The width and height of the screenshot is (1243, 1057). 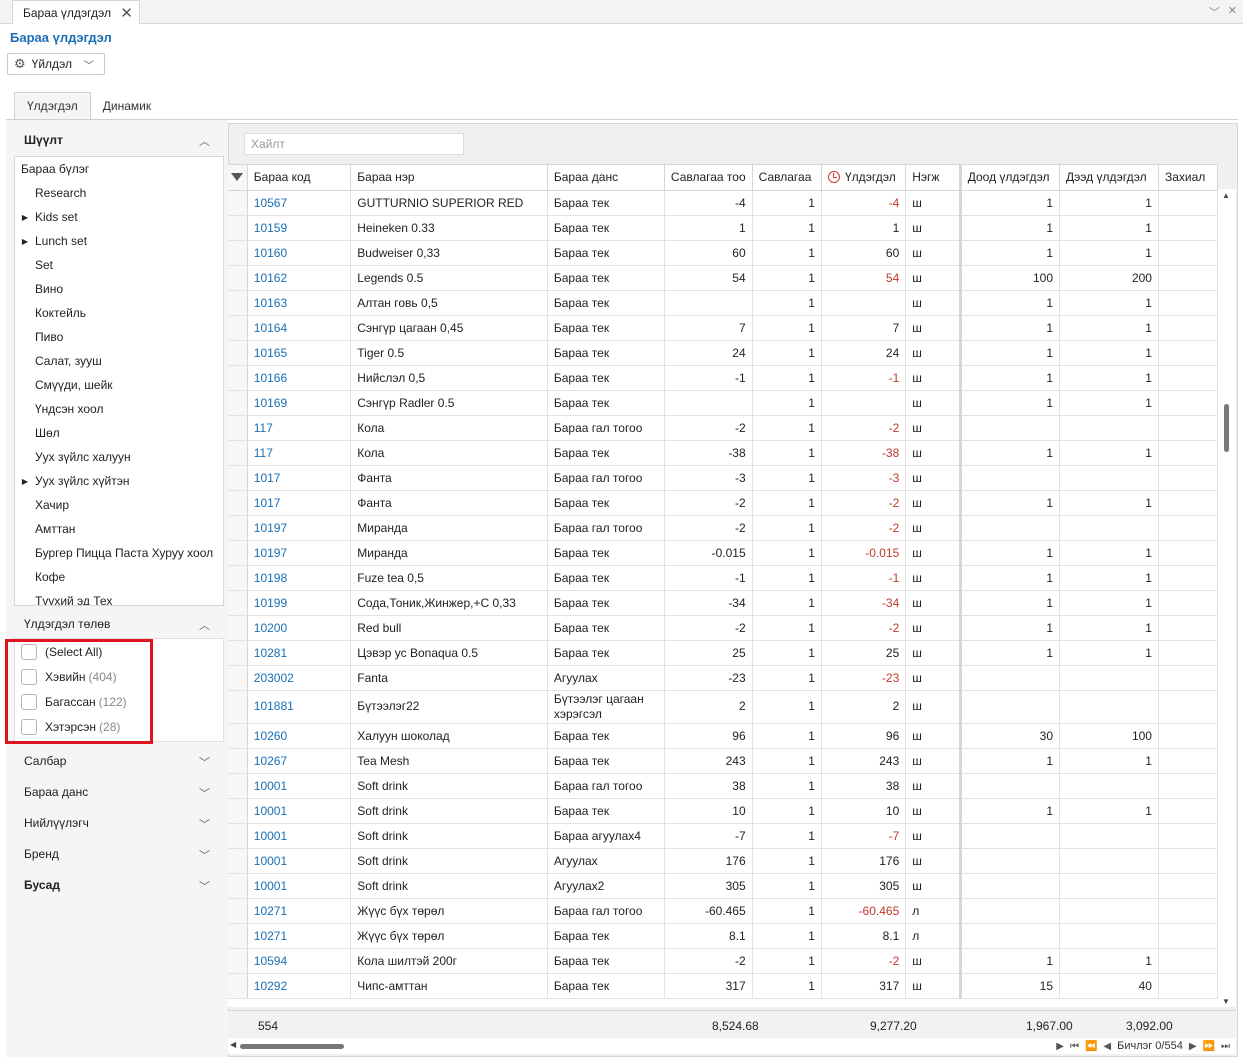 I want to click on cell-code: 10199, so click(x=299, y=603).